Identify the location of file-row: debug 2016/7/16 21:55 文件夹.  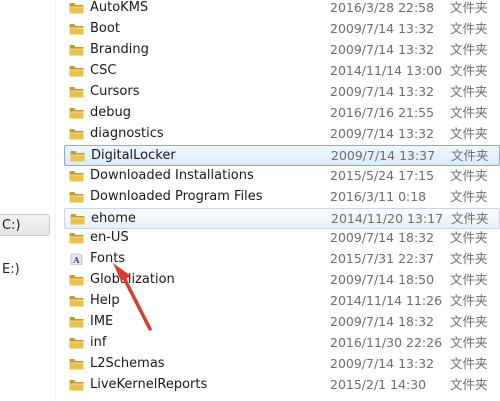
(282, 113).